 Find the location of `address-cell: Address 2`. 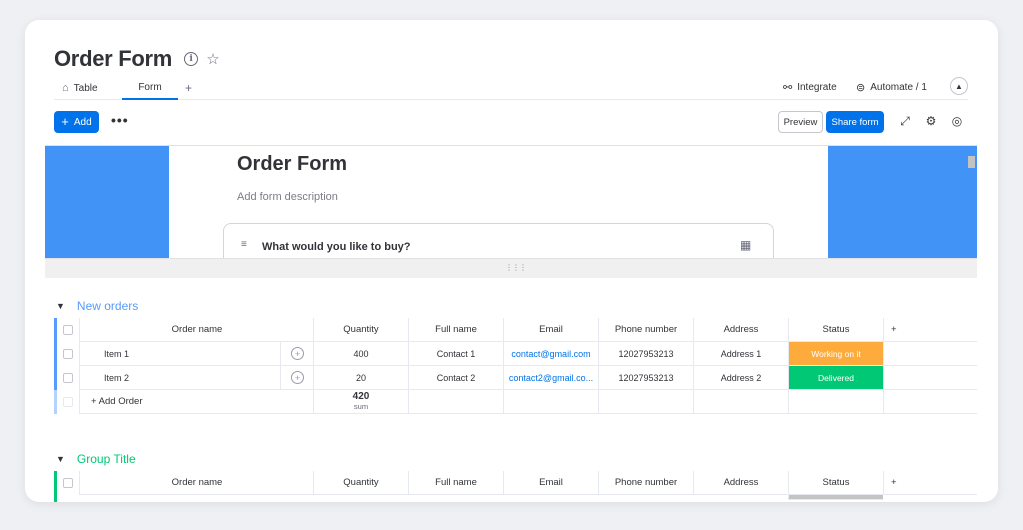

address-cell: Address 2 is located at coordinates (740, 378).